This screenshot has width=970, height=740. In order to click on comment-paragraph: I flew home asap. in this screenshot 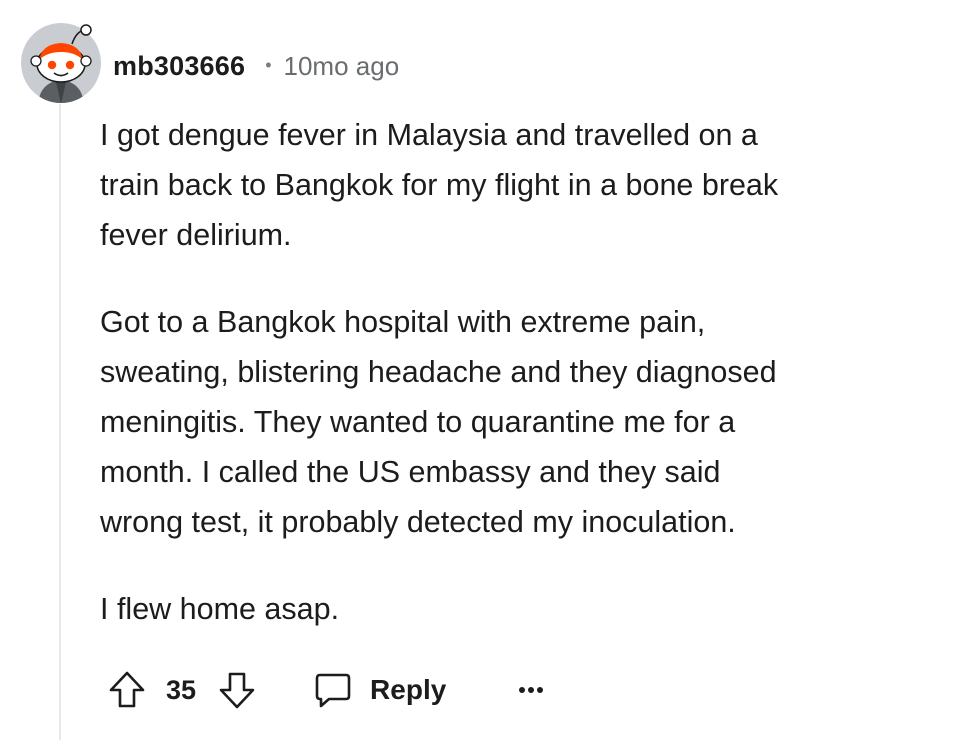, I will do `click(220, 609)`.